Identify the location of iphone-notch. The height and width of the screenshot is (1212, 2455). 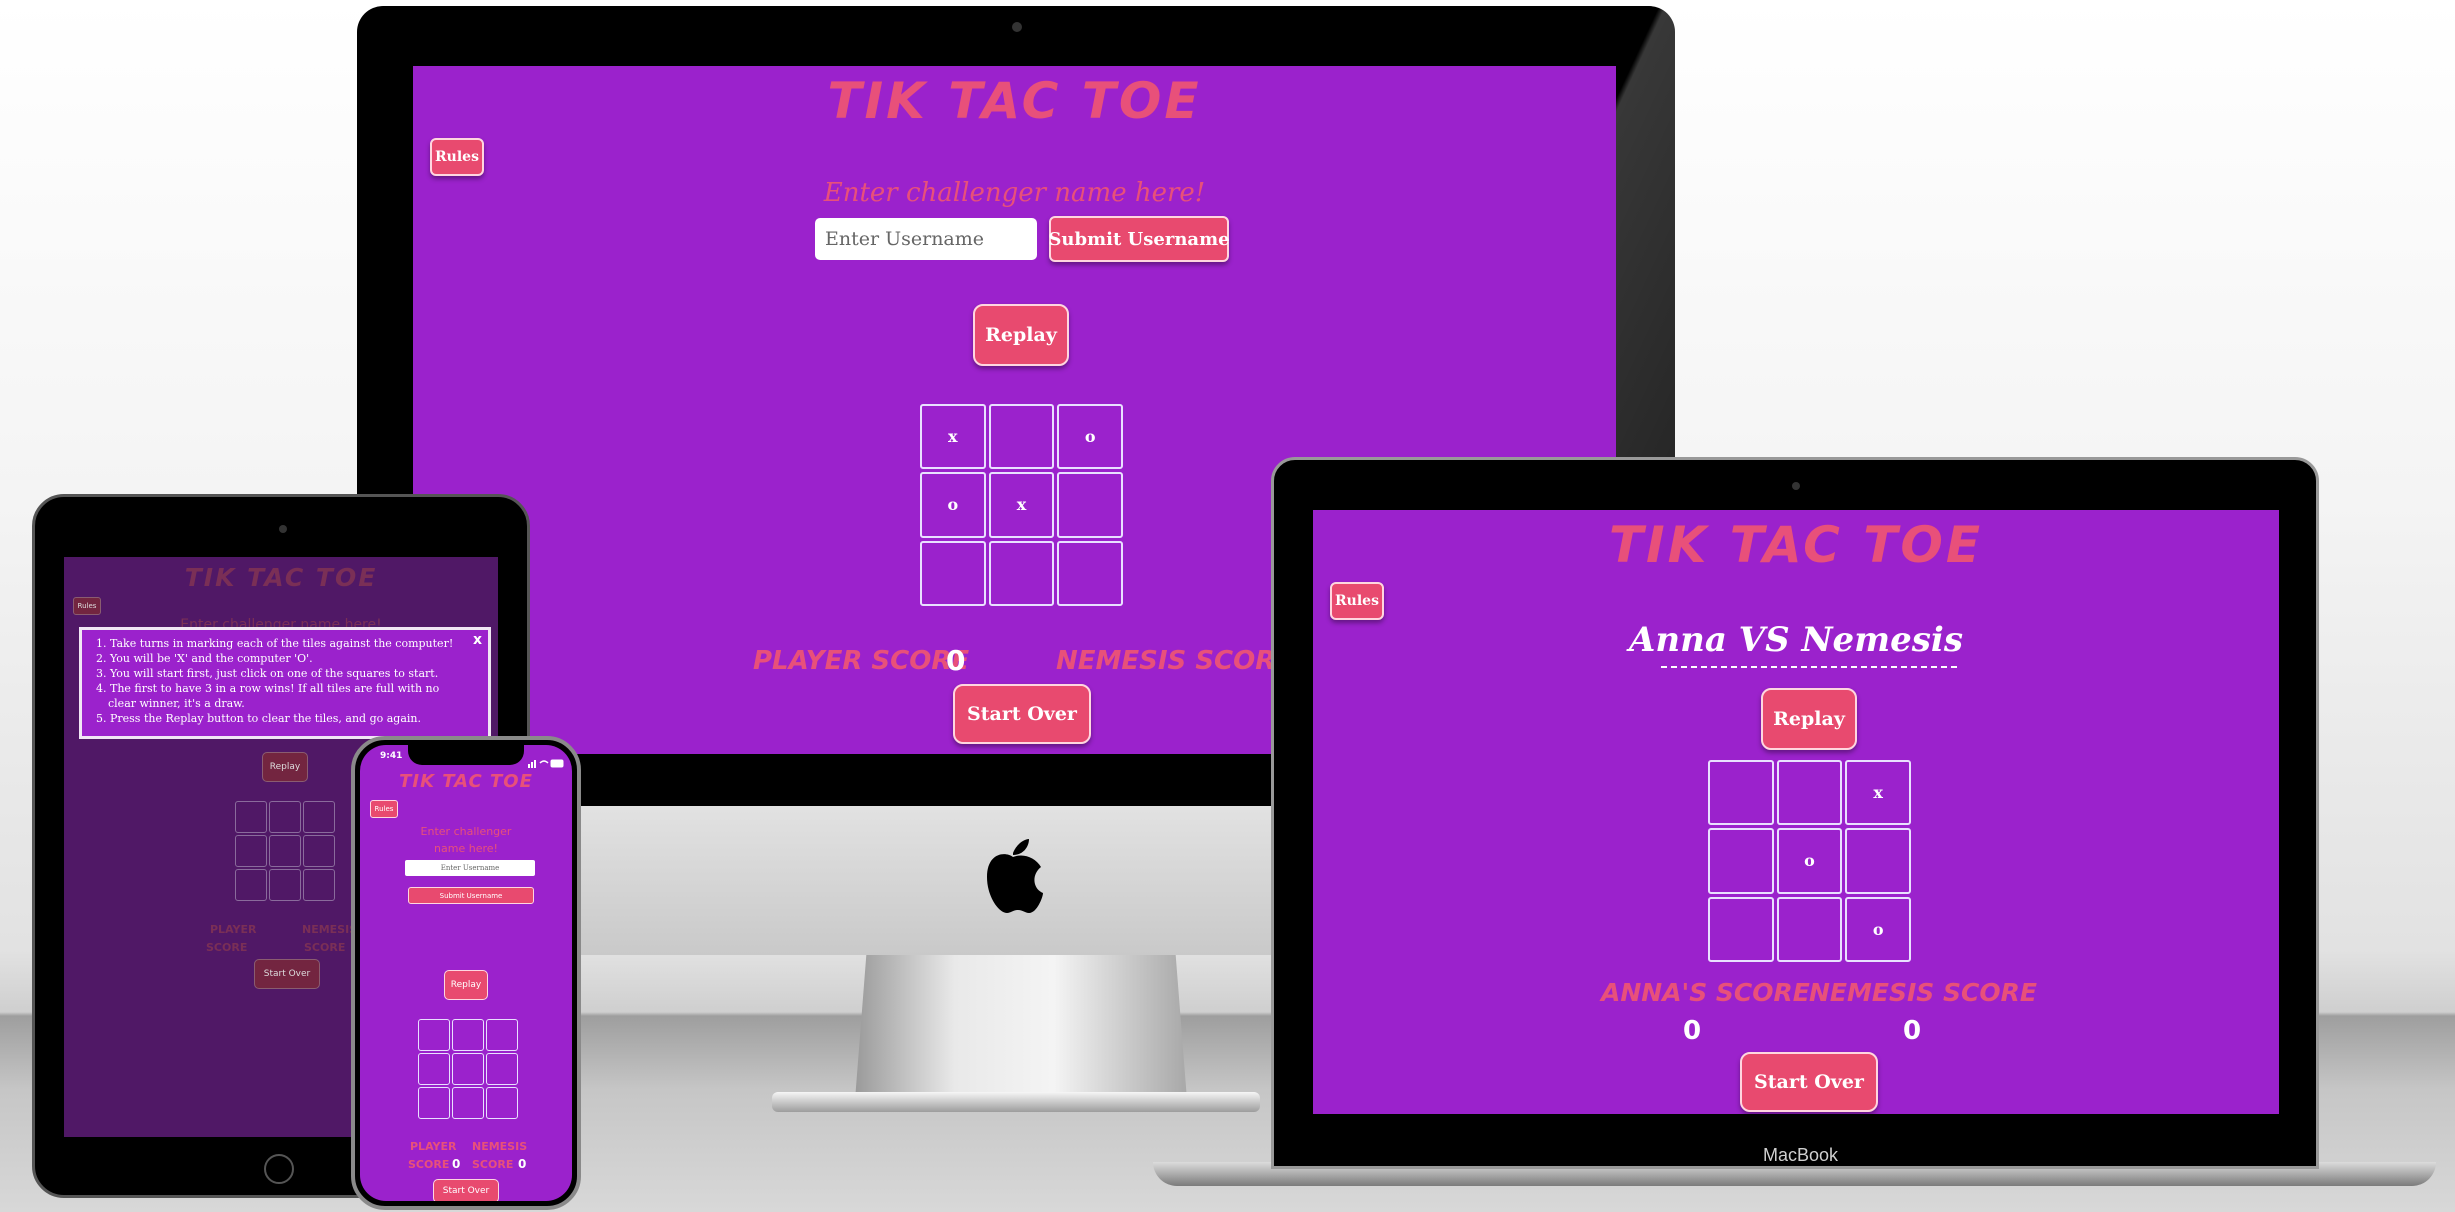
(466, 755).